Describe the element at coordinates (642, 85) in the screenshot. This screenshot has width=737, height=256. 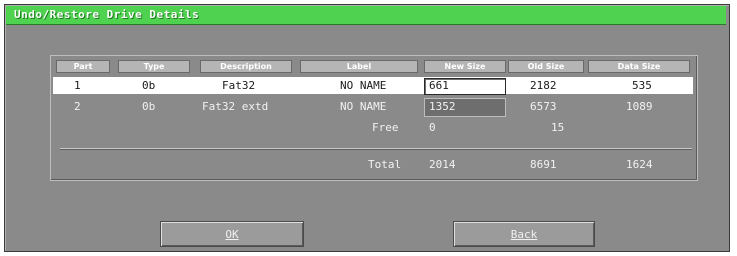
I see `row1-data-size: 535` at that location.